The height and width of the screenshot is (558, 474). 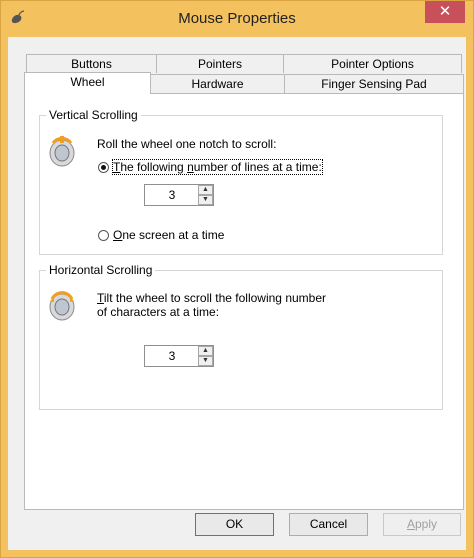 I want to click on apply-button: Apply, so click(x=422, y=524).